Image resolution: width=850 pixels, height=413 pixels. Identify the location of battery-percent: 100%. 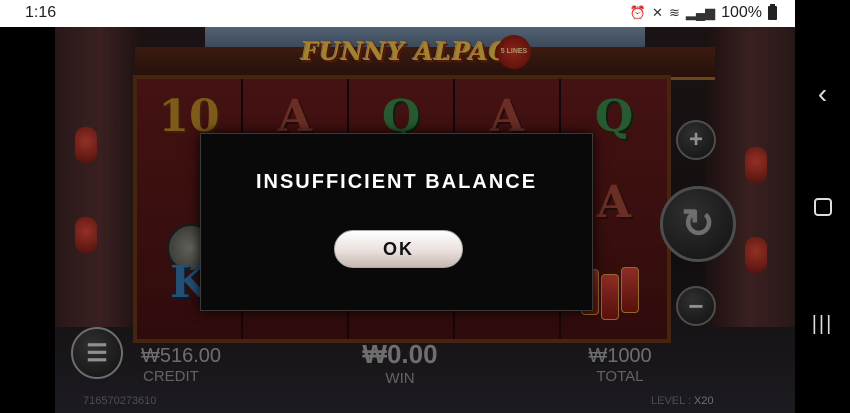
(741, 12).